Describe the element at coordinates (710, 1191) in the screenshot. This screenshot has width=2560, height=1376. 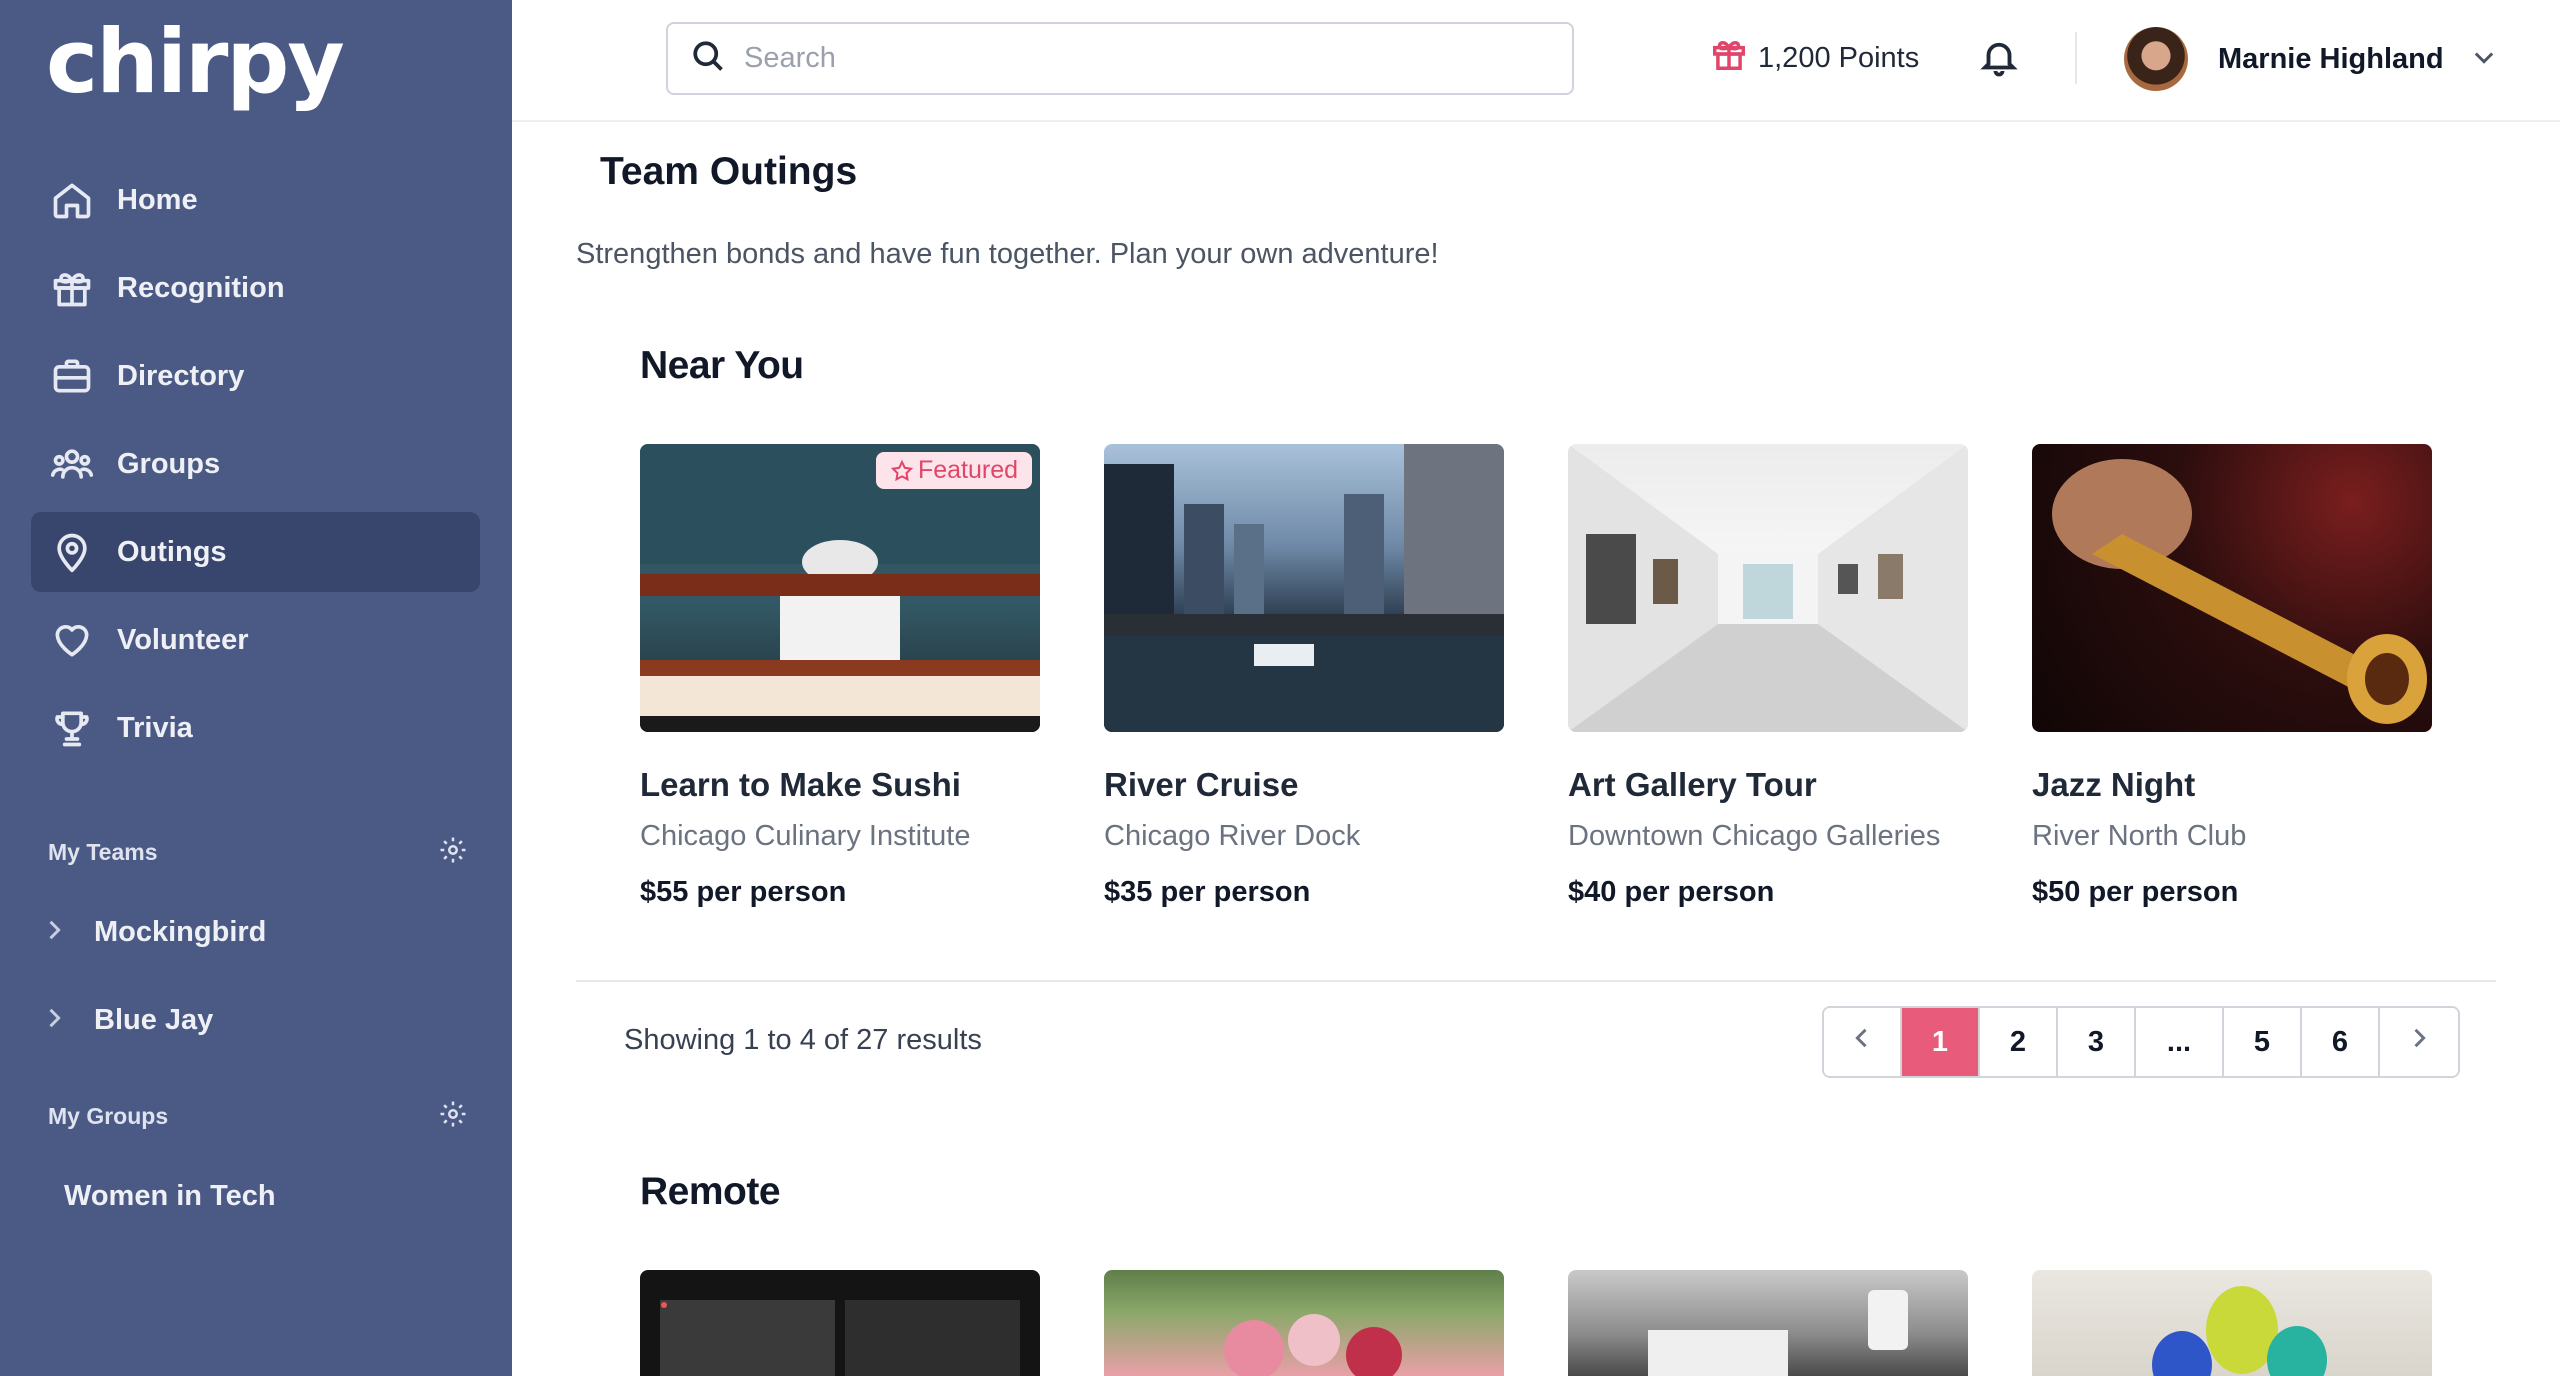
I see `remote-title: Remote` at that location.